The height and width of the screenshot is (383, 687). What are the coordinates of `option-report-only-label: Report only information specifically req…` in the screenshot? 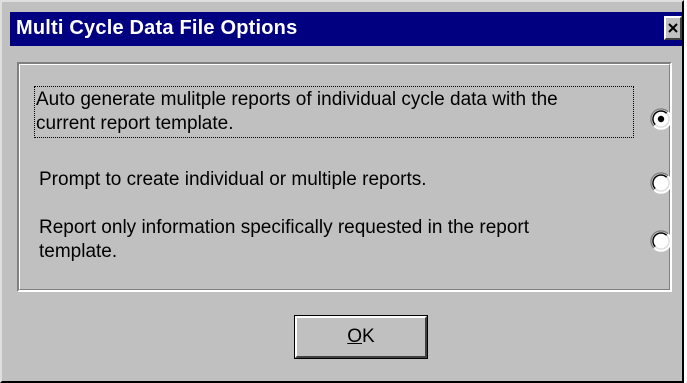 It's located at (329, 240).